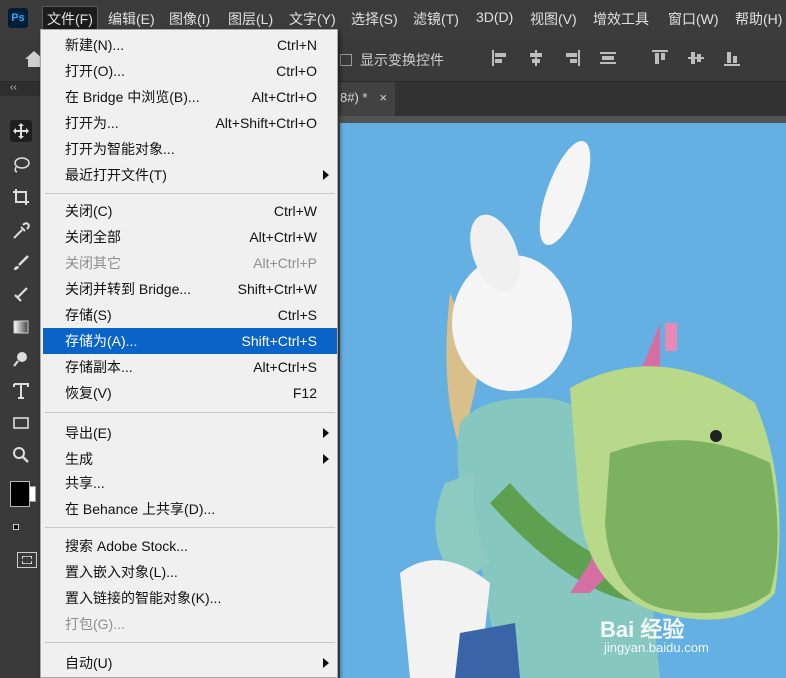 This screenshot has width=786, height=678. I want to click on menu-item-shortcut: Shift+Ctrl+W, so click(277, 289).